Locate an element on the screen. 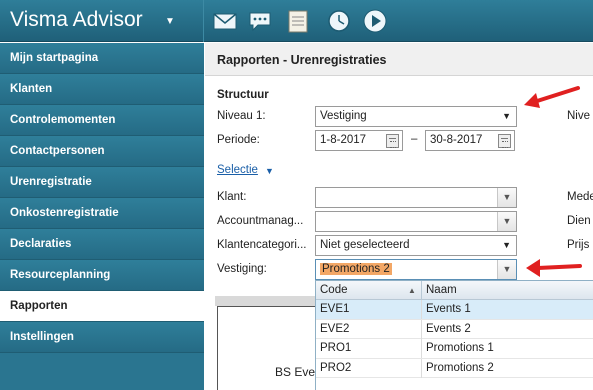 The image size is (593, 390). grid-cell-naam: Events 1 is located at coordinates (448, 309).